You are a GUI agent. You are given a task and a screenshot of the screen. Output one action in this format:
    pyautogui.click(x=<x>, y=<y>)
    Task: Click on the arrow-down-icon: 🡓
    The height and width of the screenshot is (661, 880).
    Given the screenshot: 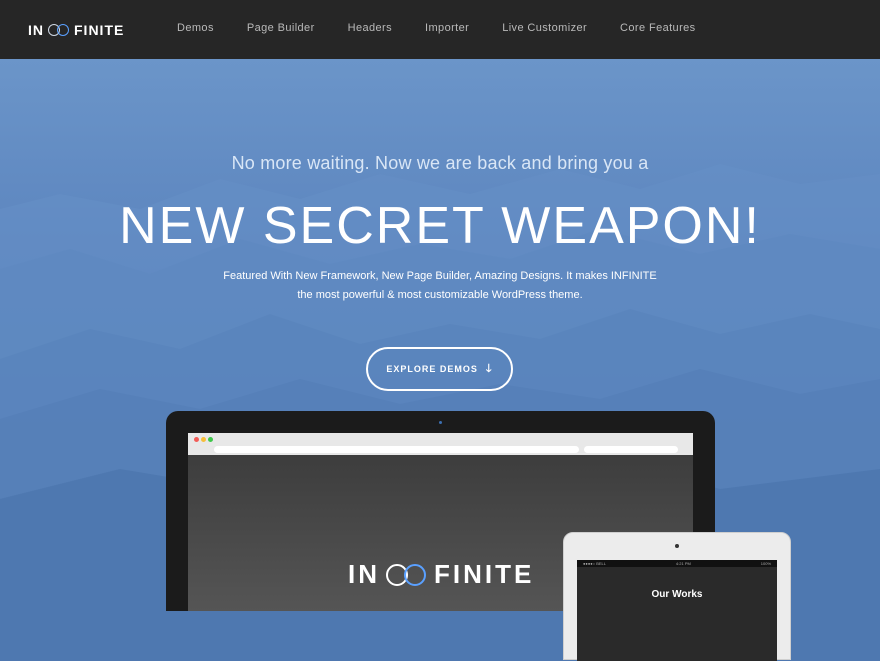 What is the action you would take?
    pyautogui.click(x=489, y=368)
    